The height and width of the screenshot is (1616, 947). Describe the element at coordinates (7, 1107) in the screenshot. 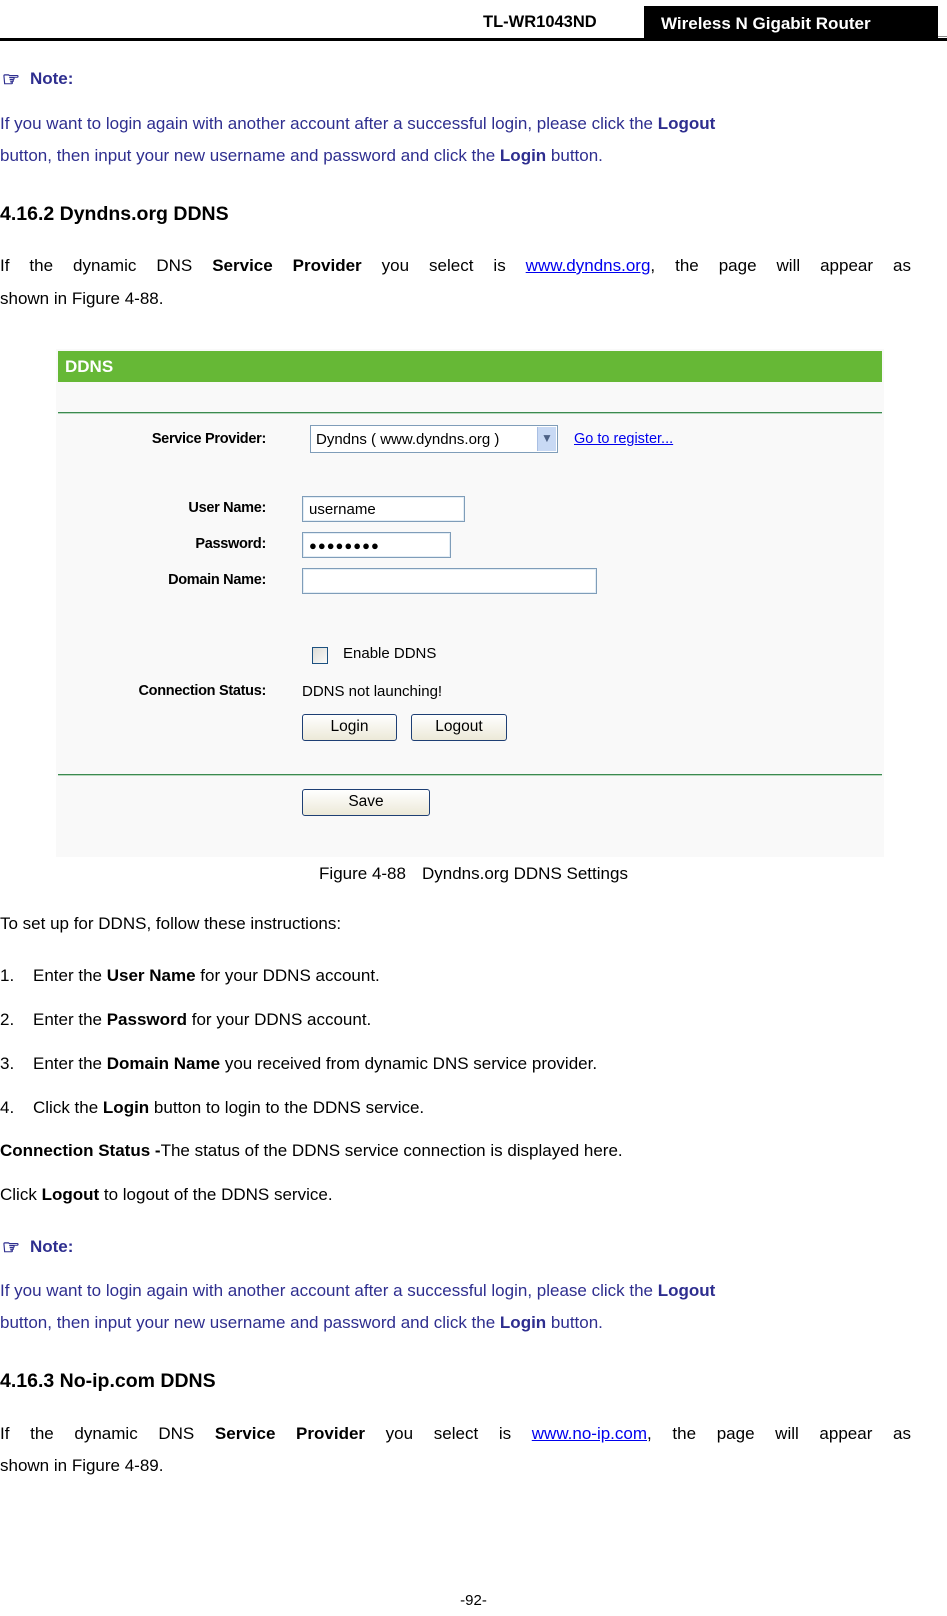

I see `step-number: 4.` at that location.